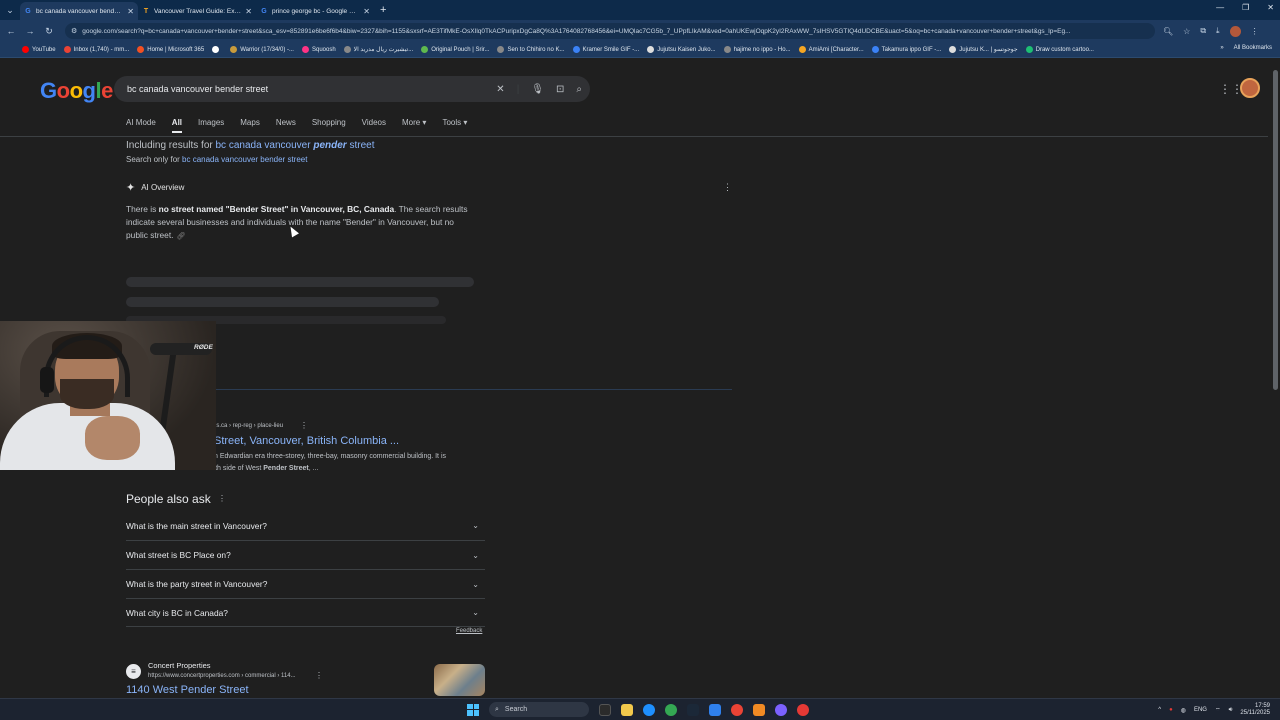 The image size is (1280, 720). What do you see at coordinates (217, 49) in the screenshot?
I see `bookmark-item` at bounding box center [217, 49].